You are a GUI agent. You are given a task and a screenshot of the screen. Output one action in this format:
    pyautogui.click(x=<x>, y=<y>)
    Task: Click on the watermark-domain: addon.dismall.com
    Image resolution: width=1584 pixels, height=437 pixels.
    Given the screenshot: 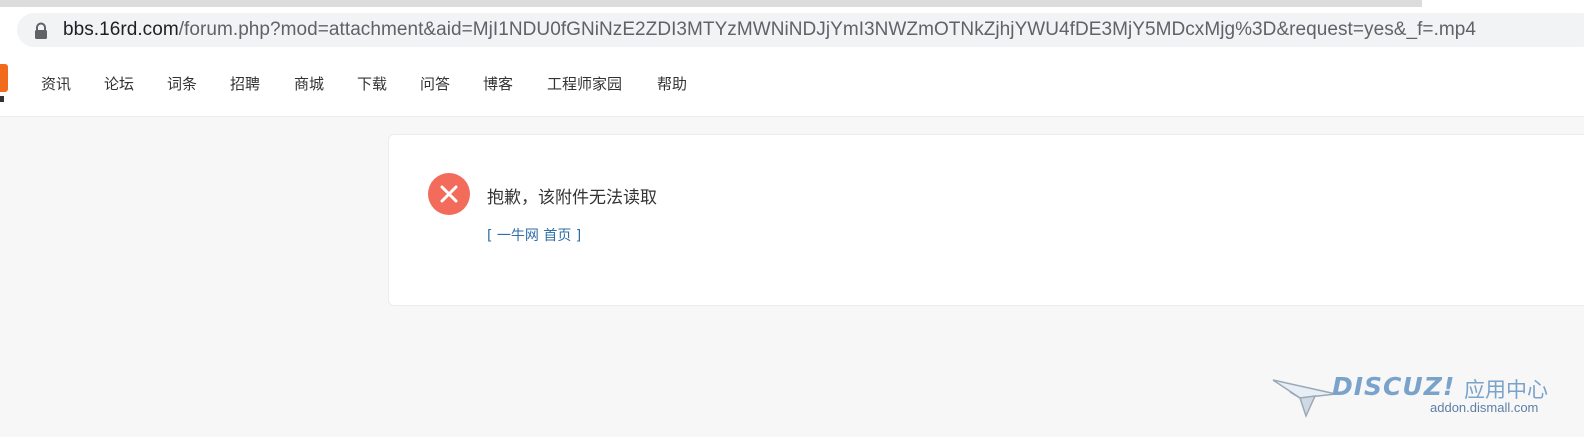 What is the action you would take?
    pyautogui.click(x=1484, y=407)
    